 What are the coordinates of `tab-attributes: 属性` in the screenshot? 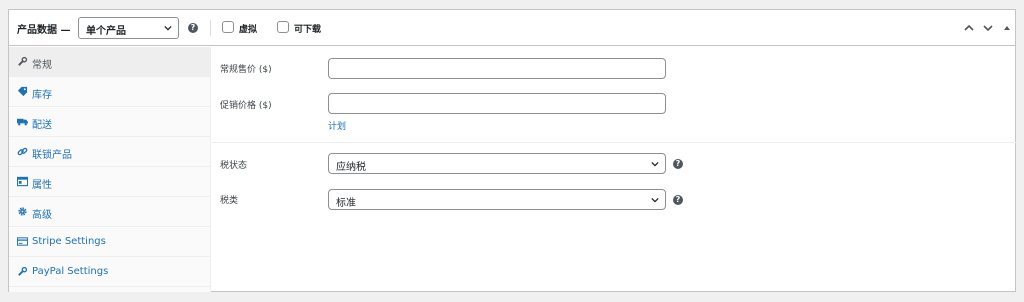 It's located at (110, 182).